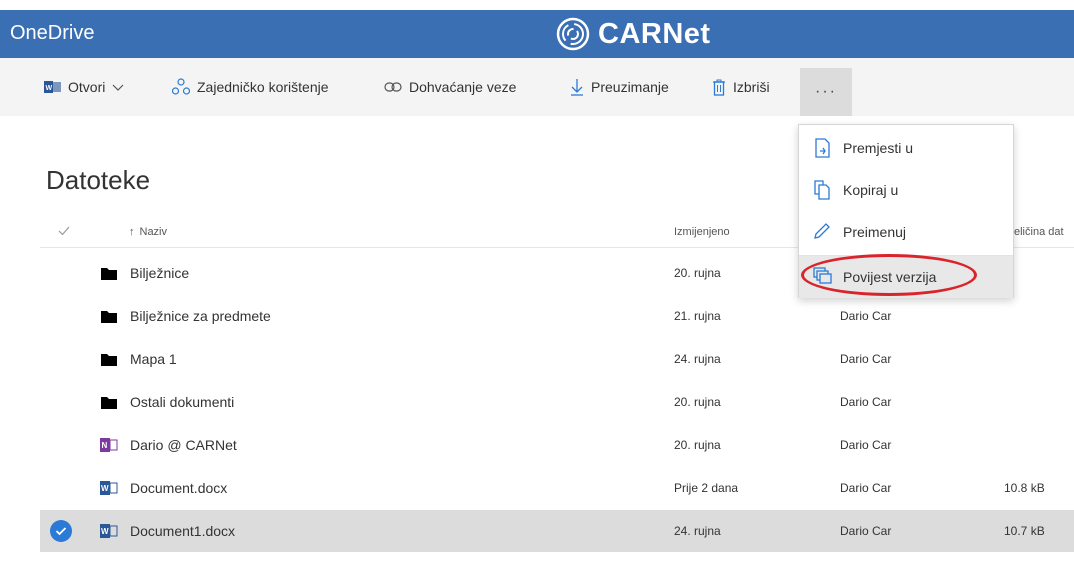  What do you see at coordinates (822, 190) in the screenshot?
I see `copy-icon` at bounding box center [822, 190].